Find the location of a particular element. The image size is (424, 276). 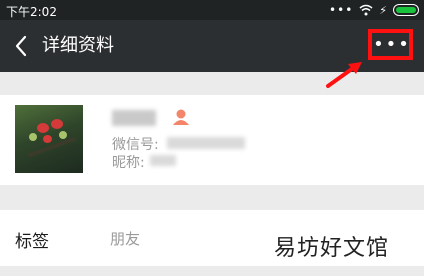

more-button: ••• is located at coordinates (392, 45).